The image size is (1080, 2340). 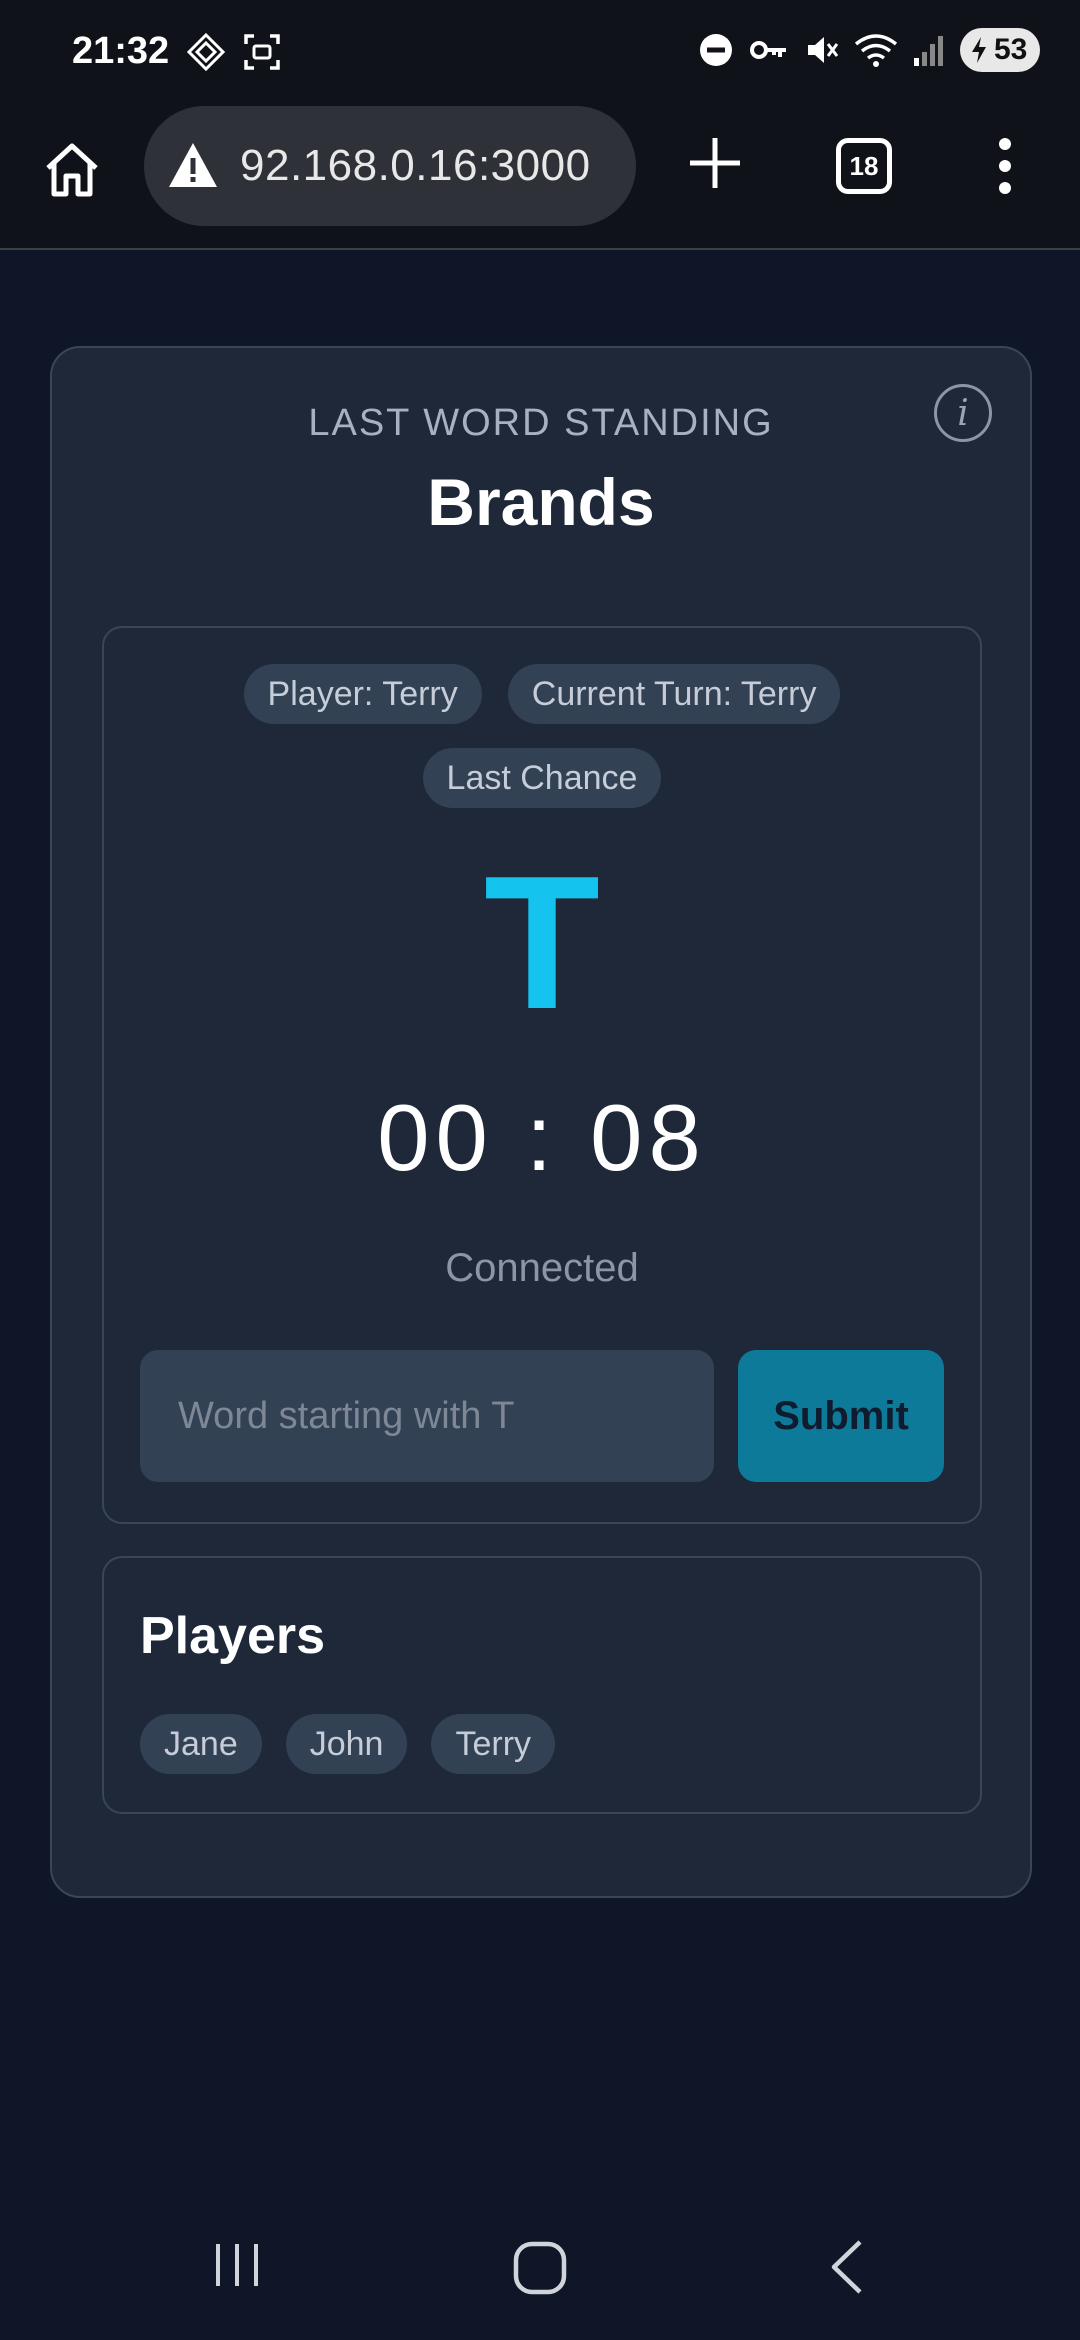 I want to click on player-chip: John, so click(x=346, y=1744).